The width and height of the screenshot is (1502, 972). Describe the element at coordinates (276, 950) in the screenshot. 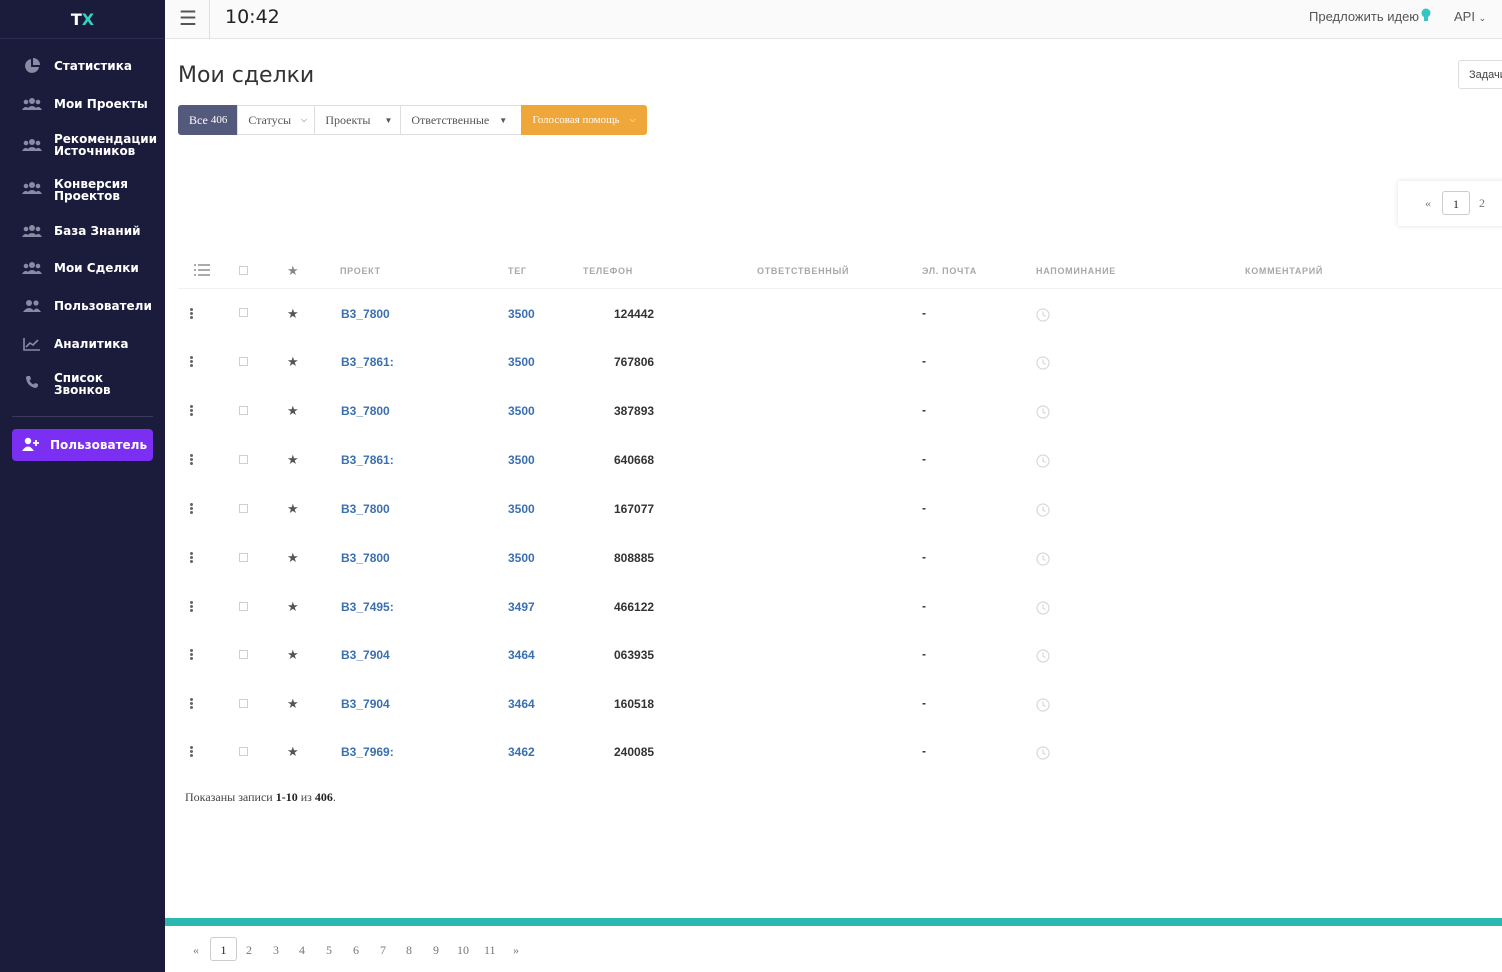

I see `pagination-page: 3` at that location.